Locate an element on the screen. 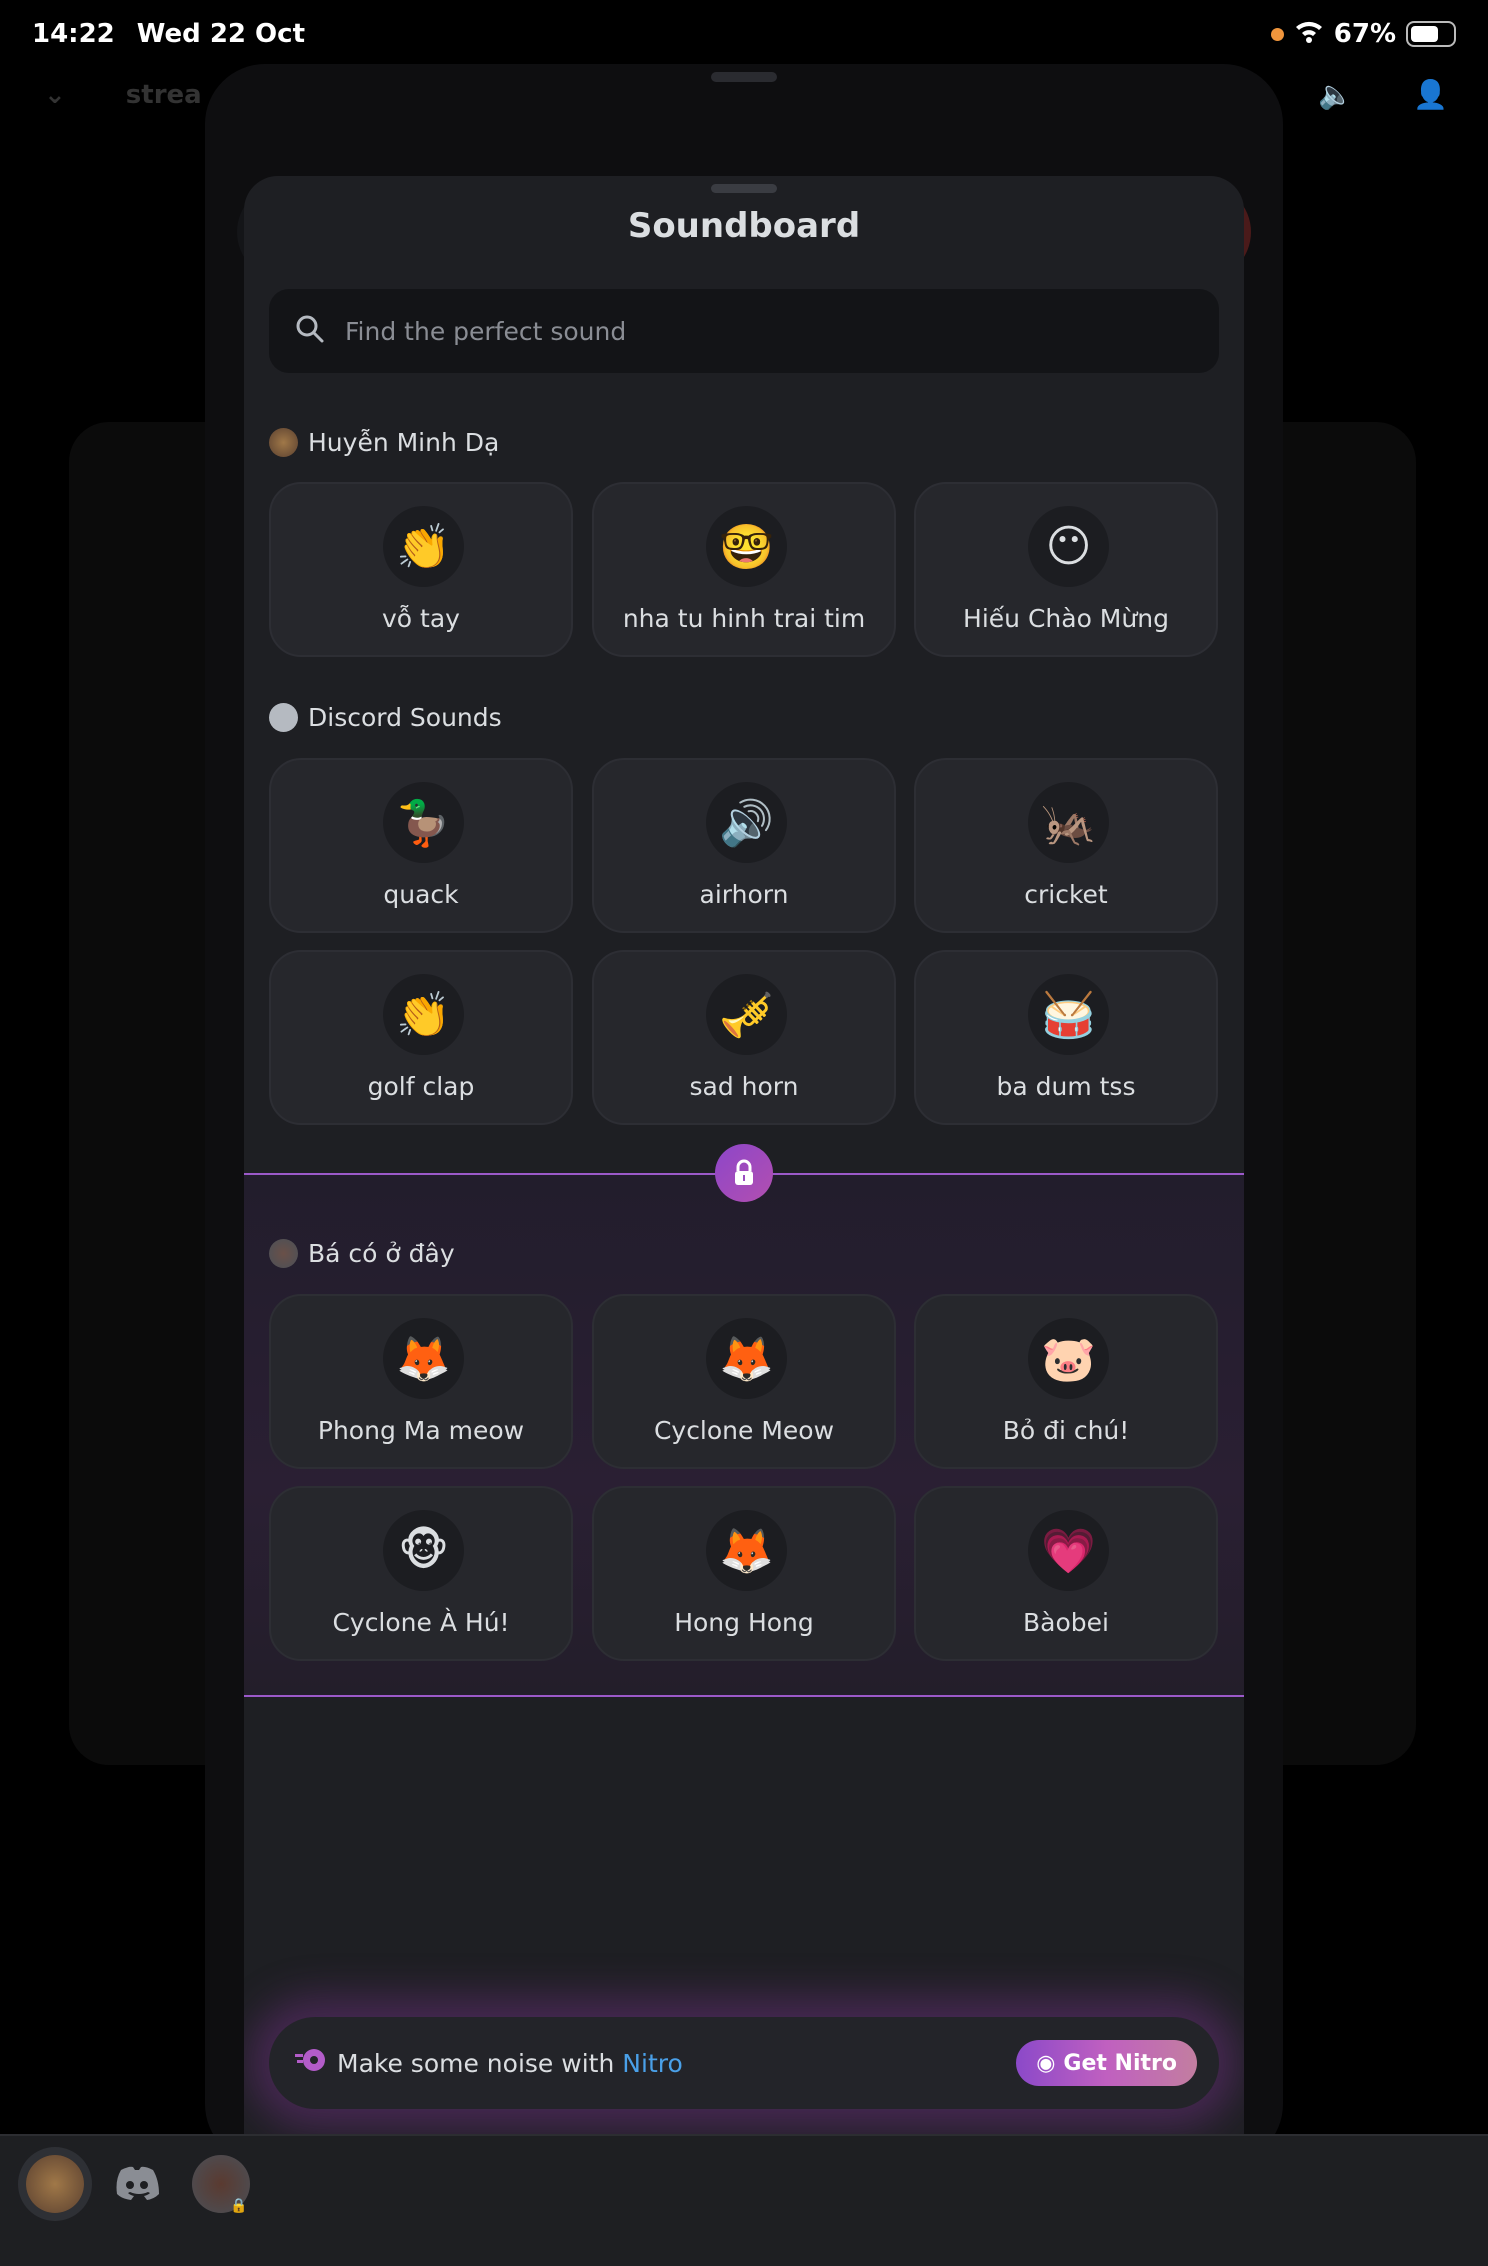 The height and width of the screenshot is (2266, 1488). sound-label: Bỏ đi chú! is located at coordinates (1066, 1430).